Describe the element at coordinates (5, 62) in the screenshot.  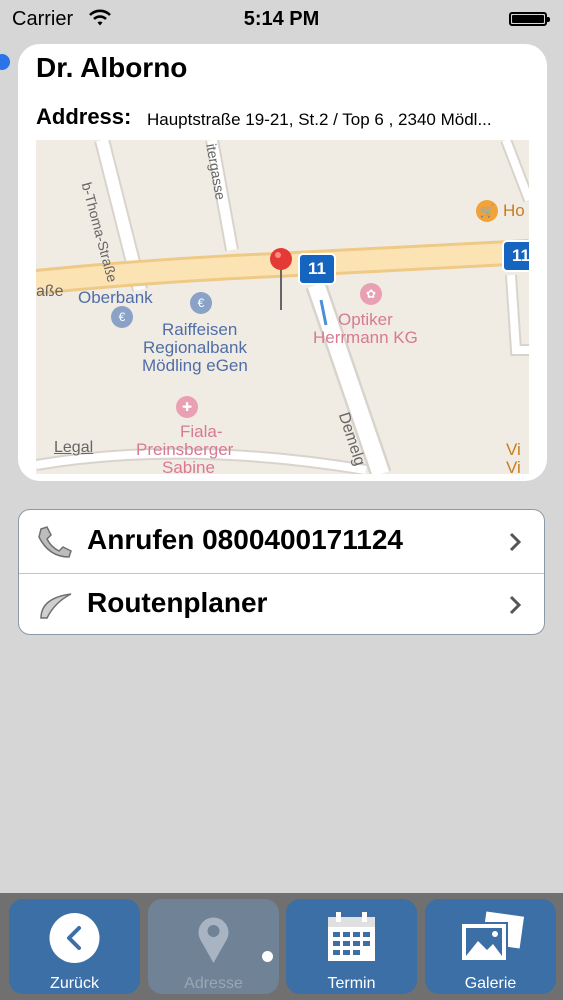
I see `indicator-dot` at that location.